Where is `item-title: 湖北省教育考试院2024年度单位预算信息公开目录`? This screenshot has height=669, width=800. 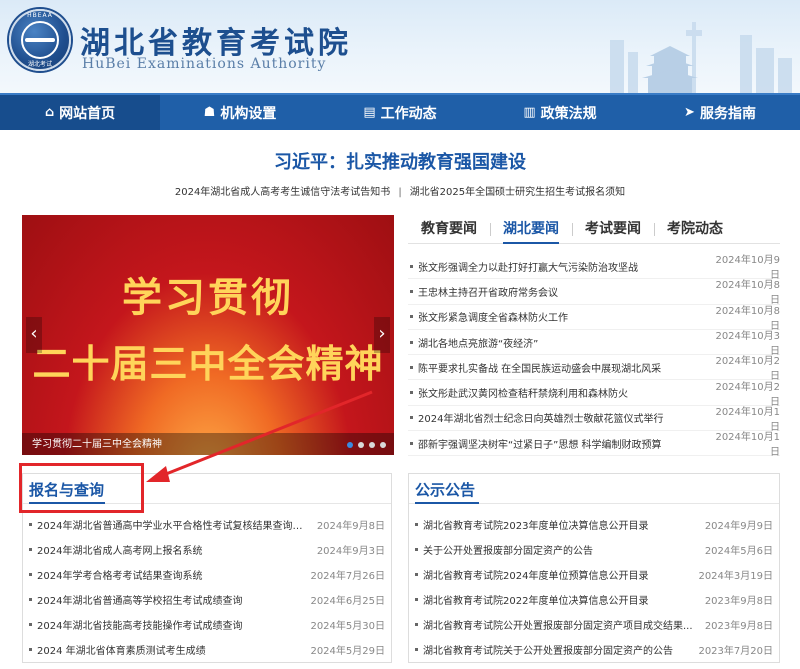 item-title: 湖北省教育考试院2024年度单位预算信息公开目录 is located at coordinates (560, 574).